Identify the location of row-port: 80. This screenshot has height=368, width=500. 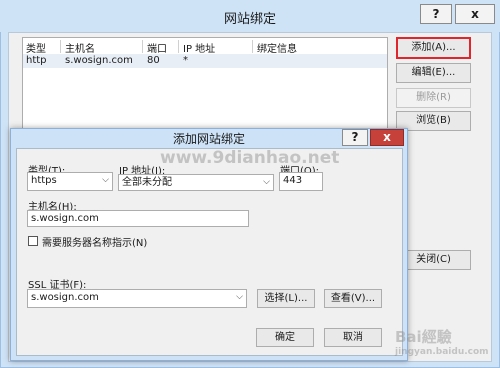
(153, 60).